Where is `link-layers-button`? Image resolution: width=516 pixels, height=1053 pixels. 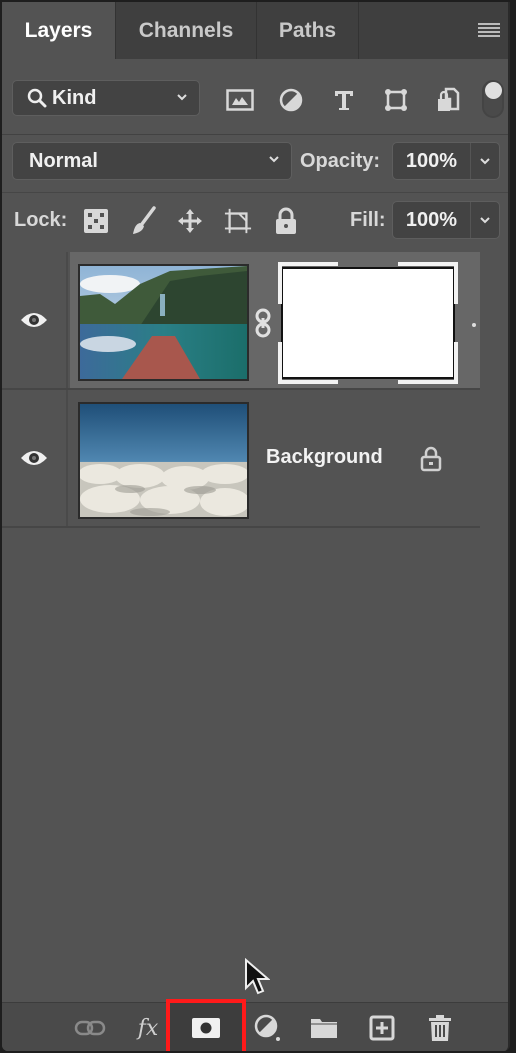 link-layers-button is located at coordinates (90, 1028).